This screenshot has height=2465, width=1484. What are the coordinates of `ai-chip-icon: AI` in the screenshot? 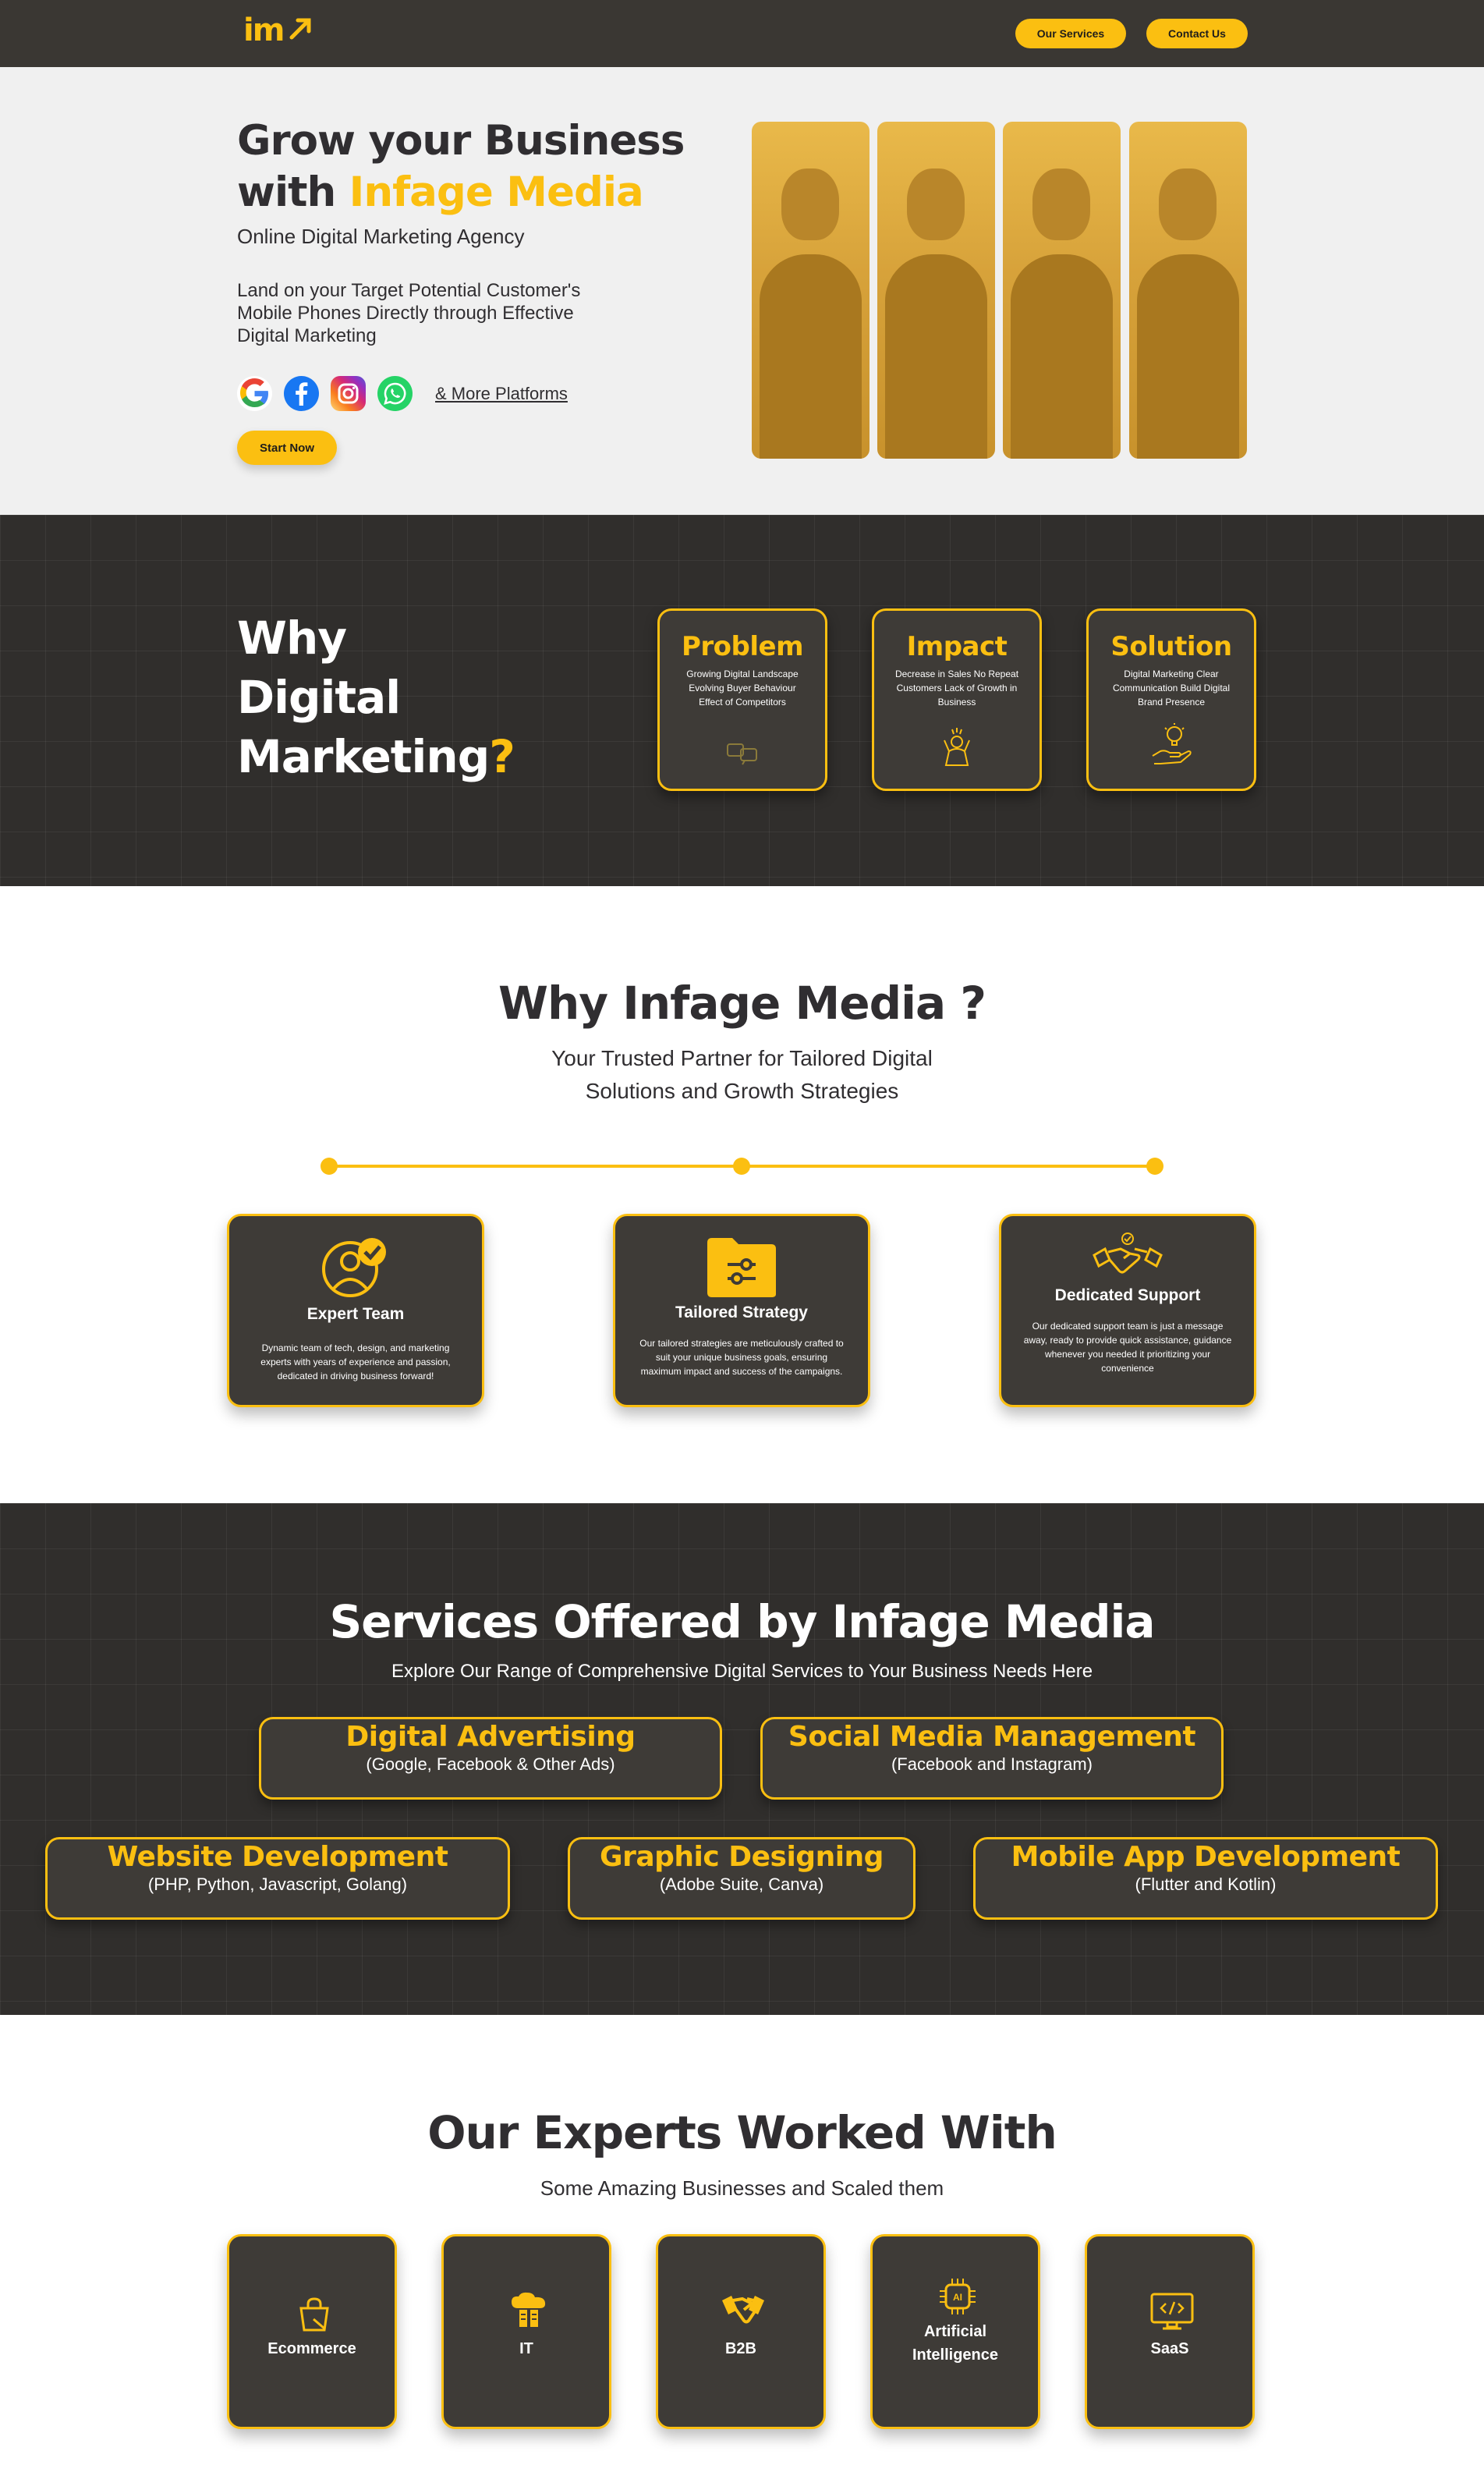 It's located at (958, 2297).